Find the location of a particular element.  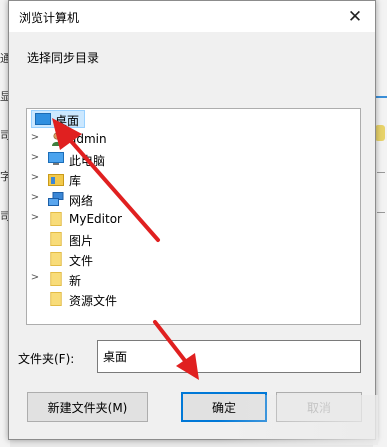

close-button: ✕ is located at coordinates (355, 16).